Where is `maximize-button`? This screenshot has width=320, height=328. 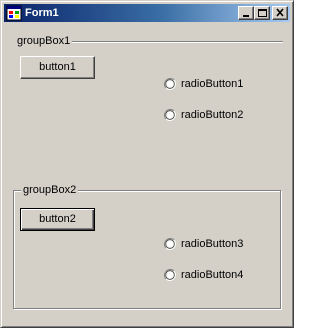
maximize-button is located at coordinates (262, 13).